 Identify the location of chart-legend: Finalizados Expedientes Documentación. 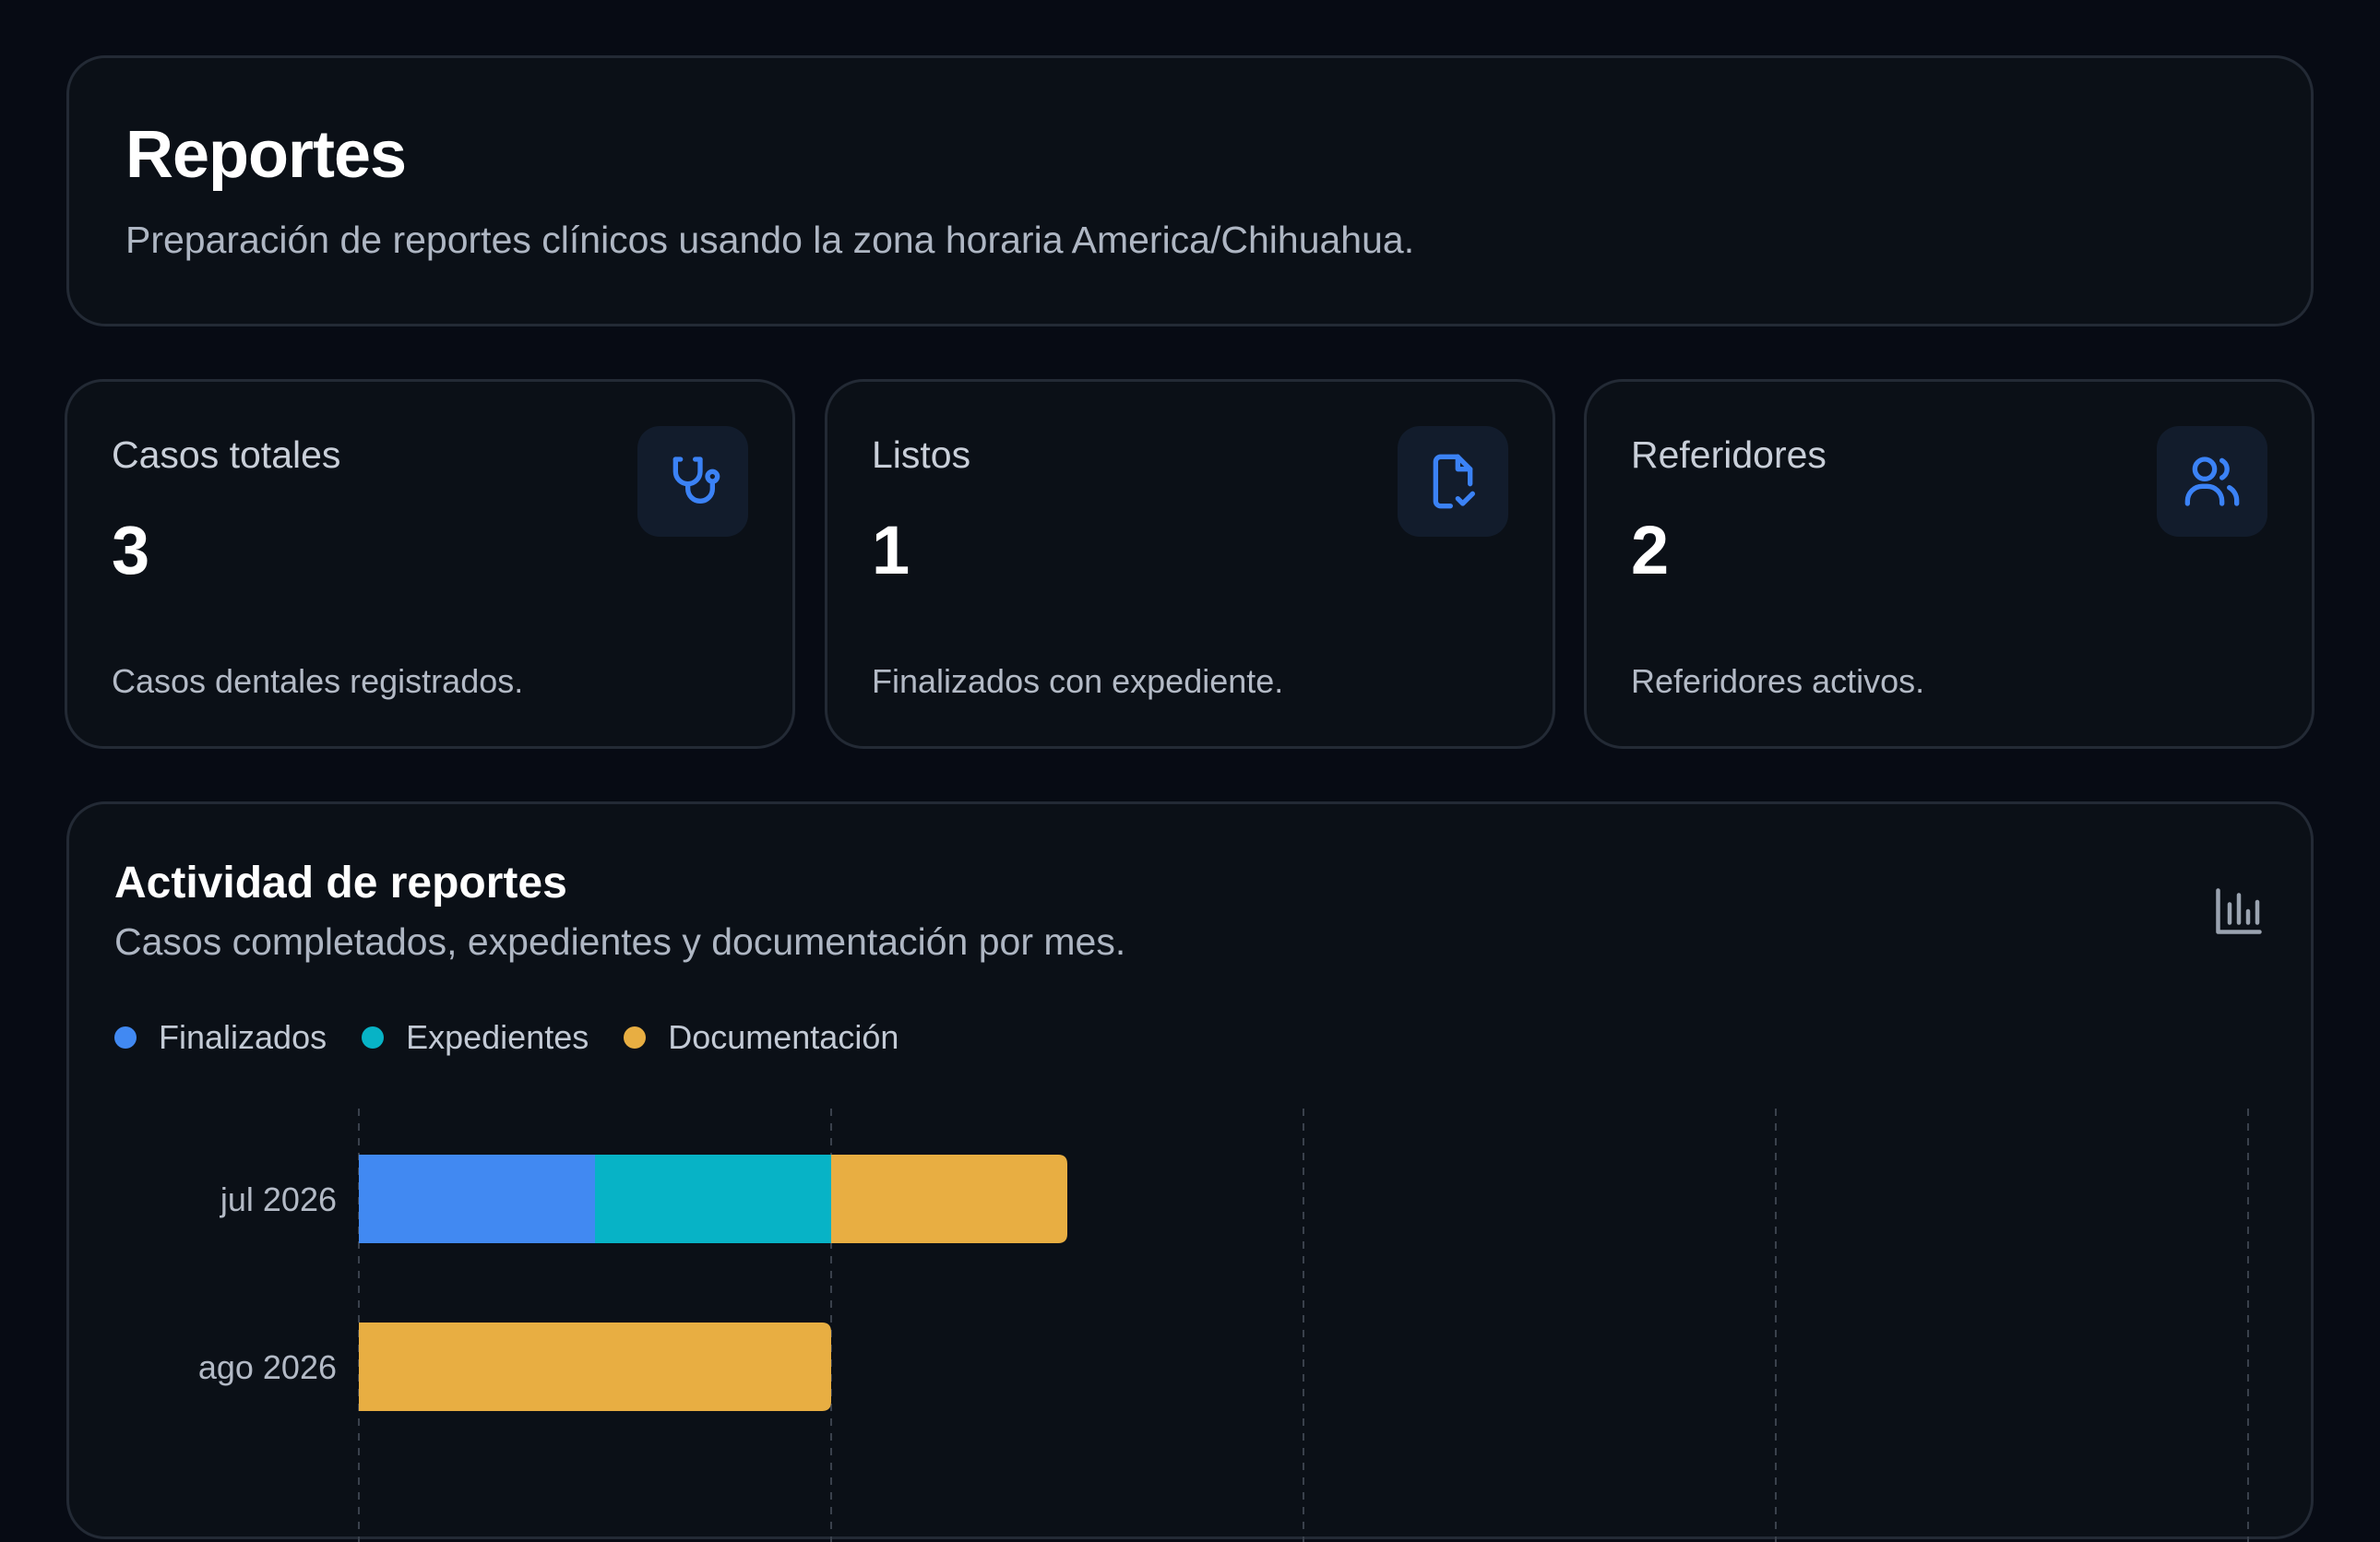
(524, 1037).